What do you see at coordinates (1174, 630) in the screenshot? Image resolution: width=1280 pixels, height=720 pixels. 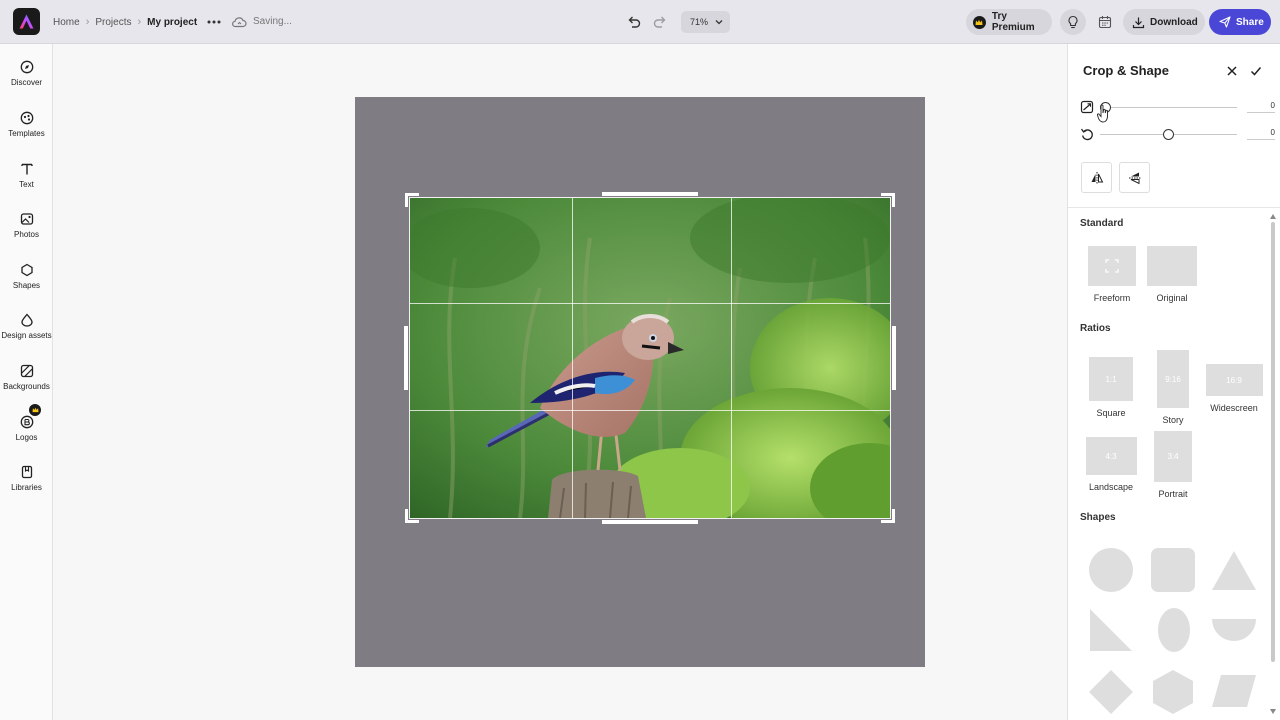 I see `shape-ellipse` at bounding box center [1174, 630].